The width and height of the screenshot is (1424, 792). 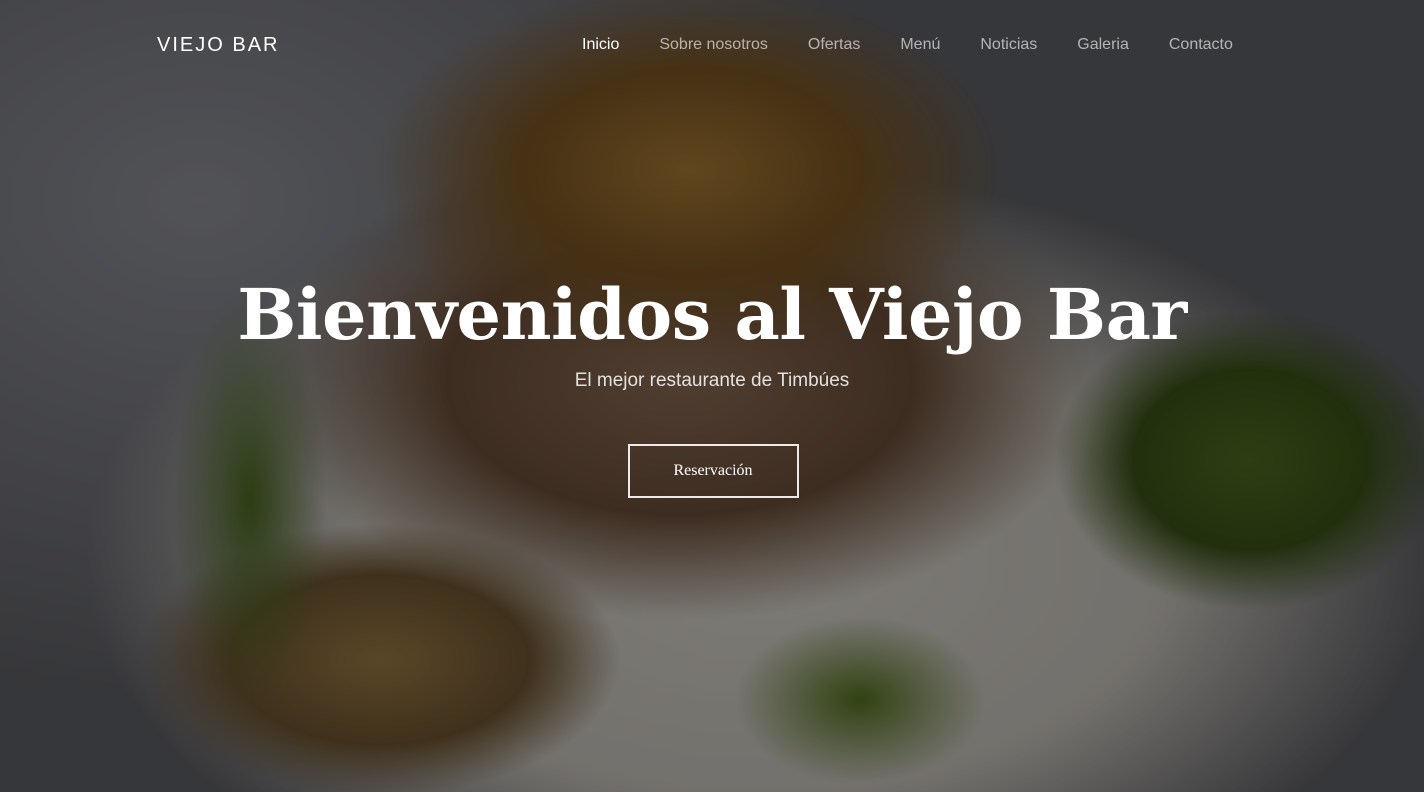 What do you see at coordinates (712, 314) in the screenshot?
I see `hero-title: Bienvenidos al Viejo Bar` at bounding box center [712, 314].